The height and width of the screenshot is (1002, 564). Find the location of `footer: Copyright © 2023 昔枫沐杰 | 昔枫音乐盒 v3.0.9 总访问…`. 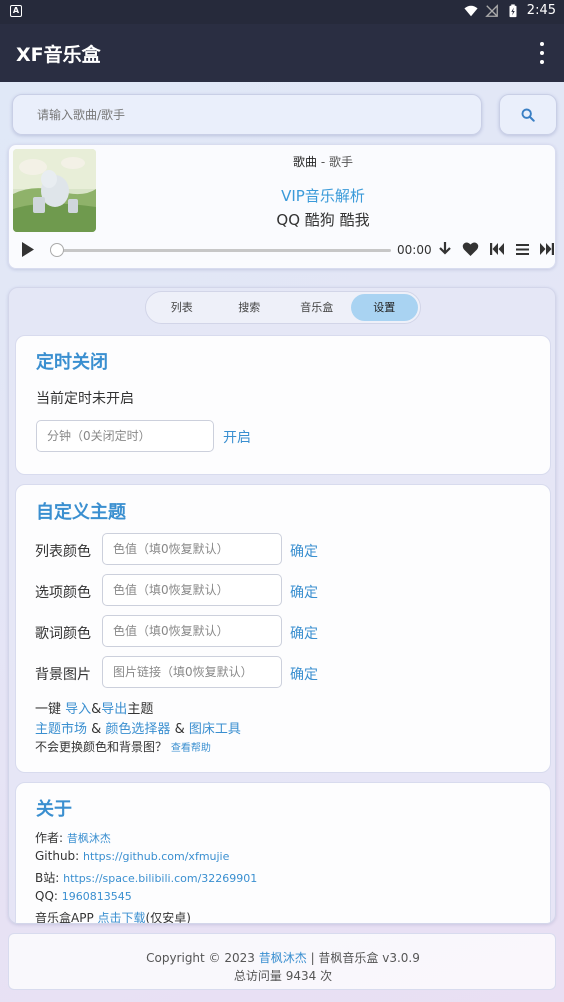

footer: Copyright © 2023 昔枫沐杰 | 昔枫音乐盒 v3.0.9 总访问… is located at coordinates (282, 961).